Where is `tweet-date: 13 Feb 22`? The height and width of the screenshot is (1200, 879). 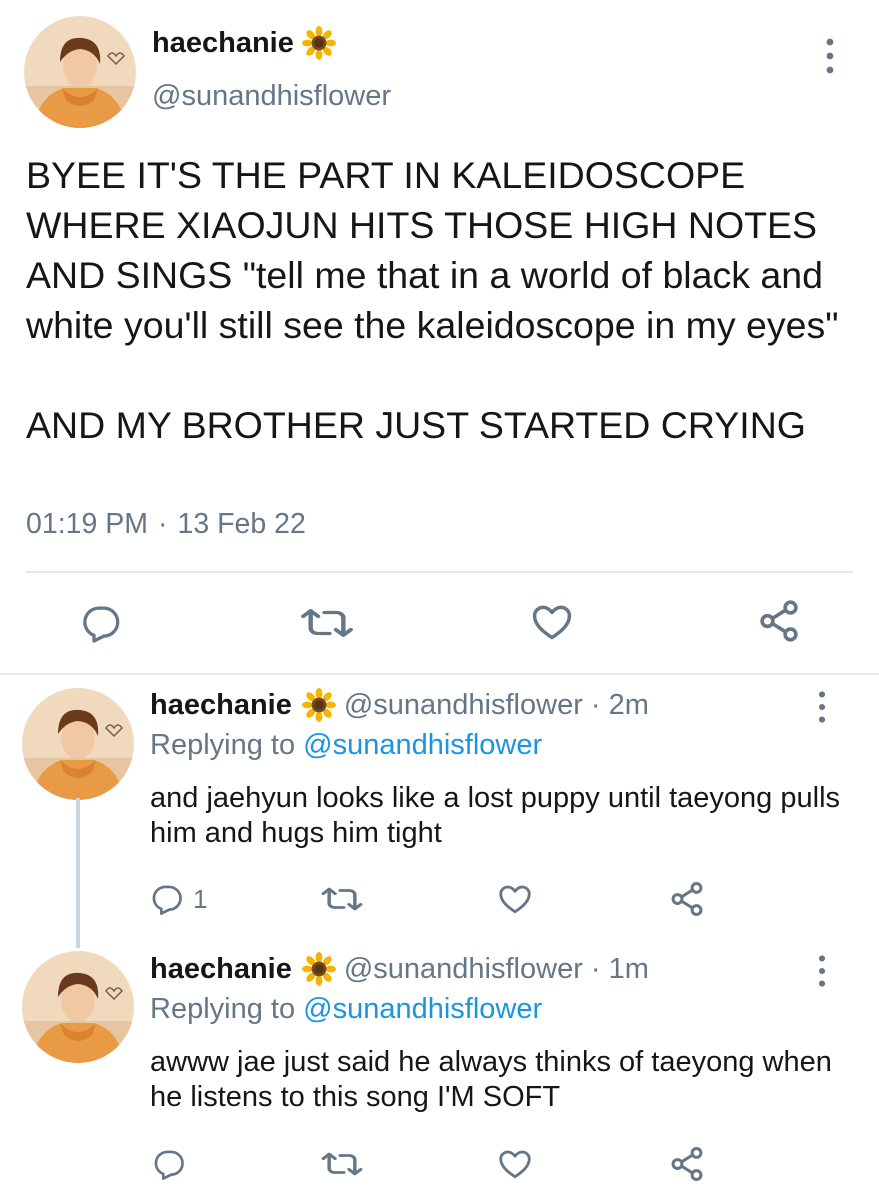
tweet-date: 13 Feb 22 is located at coordinates (241, 524).